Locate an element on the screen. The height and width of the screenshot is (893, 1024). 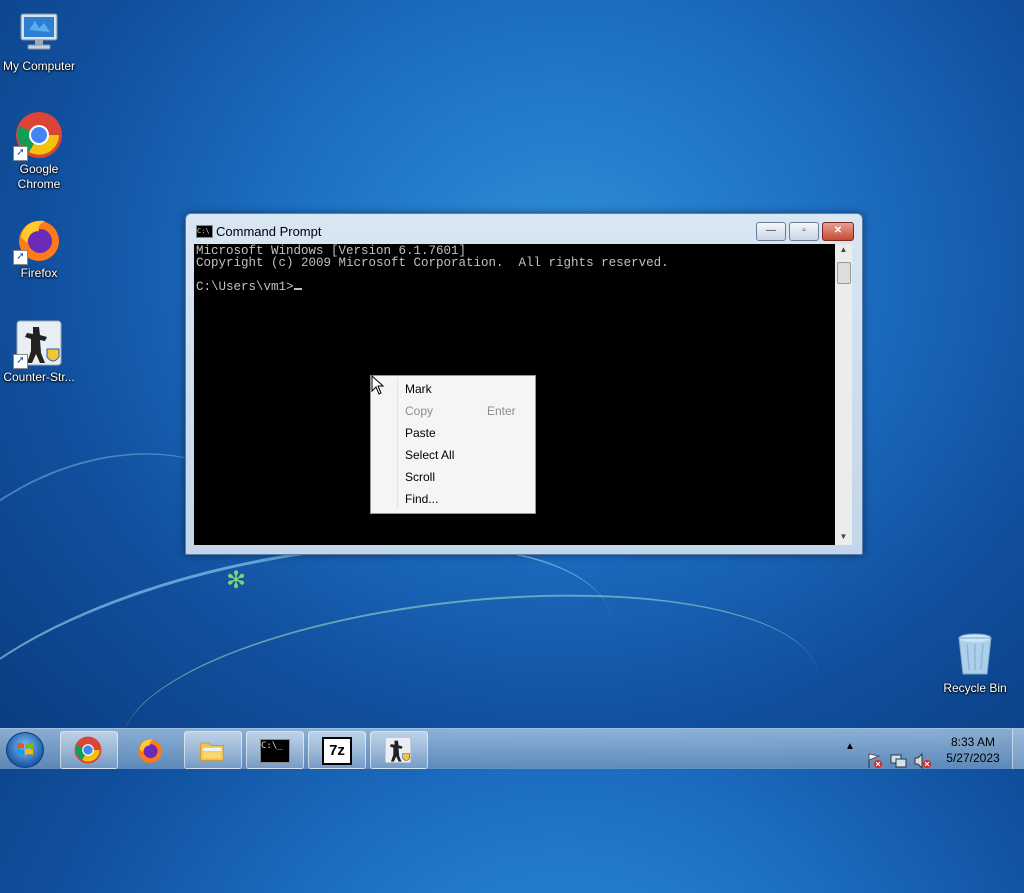
volume-muted-icon is located at coordinates (923, 761).